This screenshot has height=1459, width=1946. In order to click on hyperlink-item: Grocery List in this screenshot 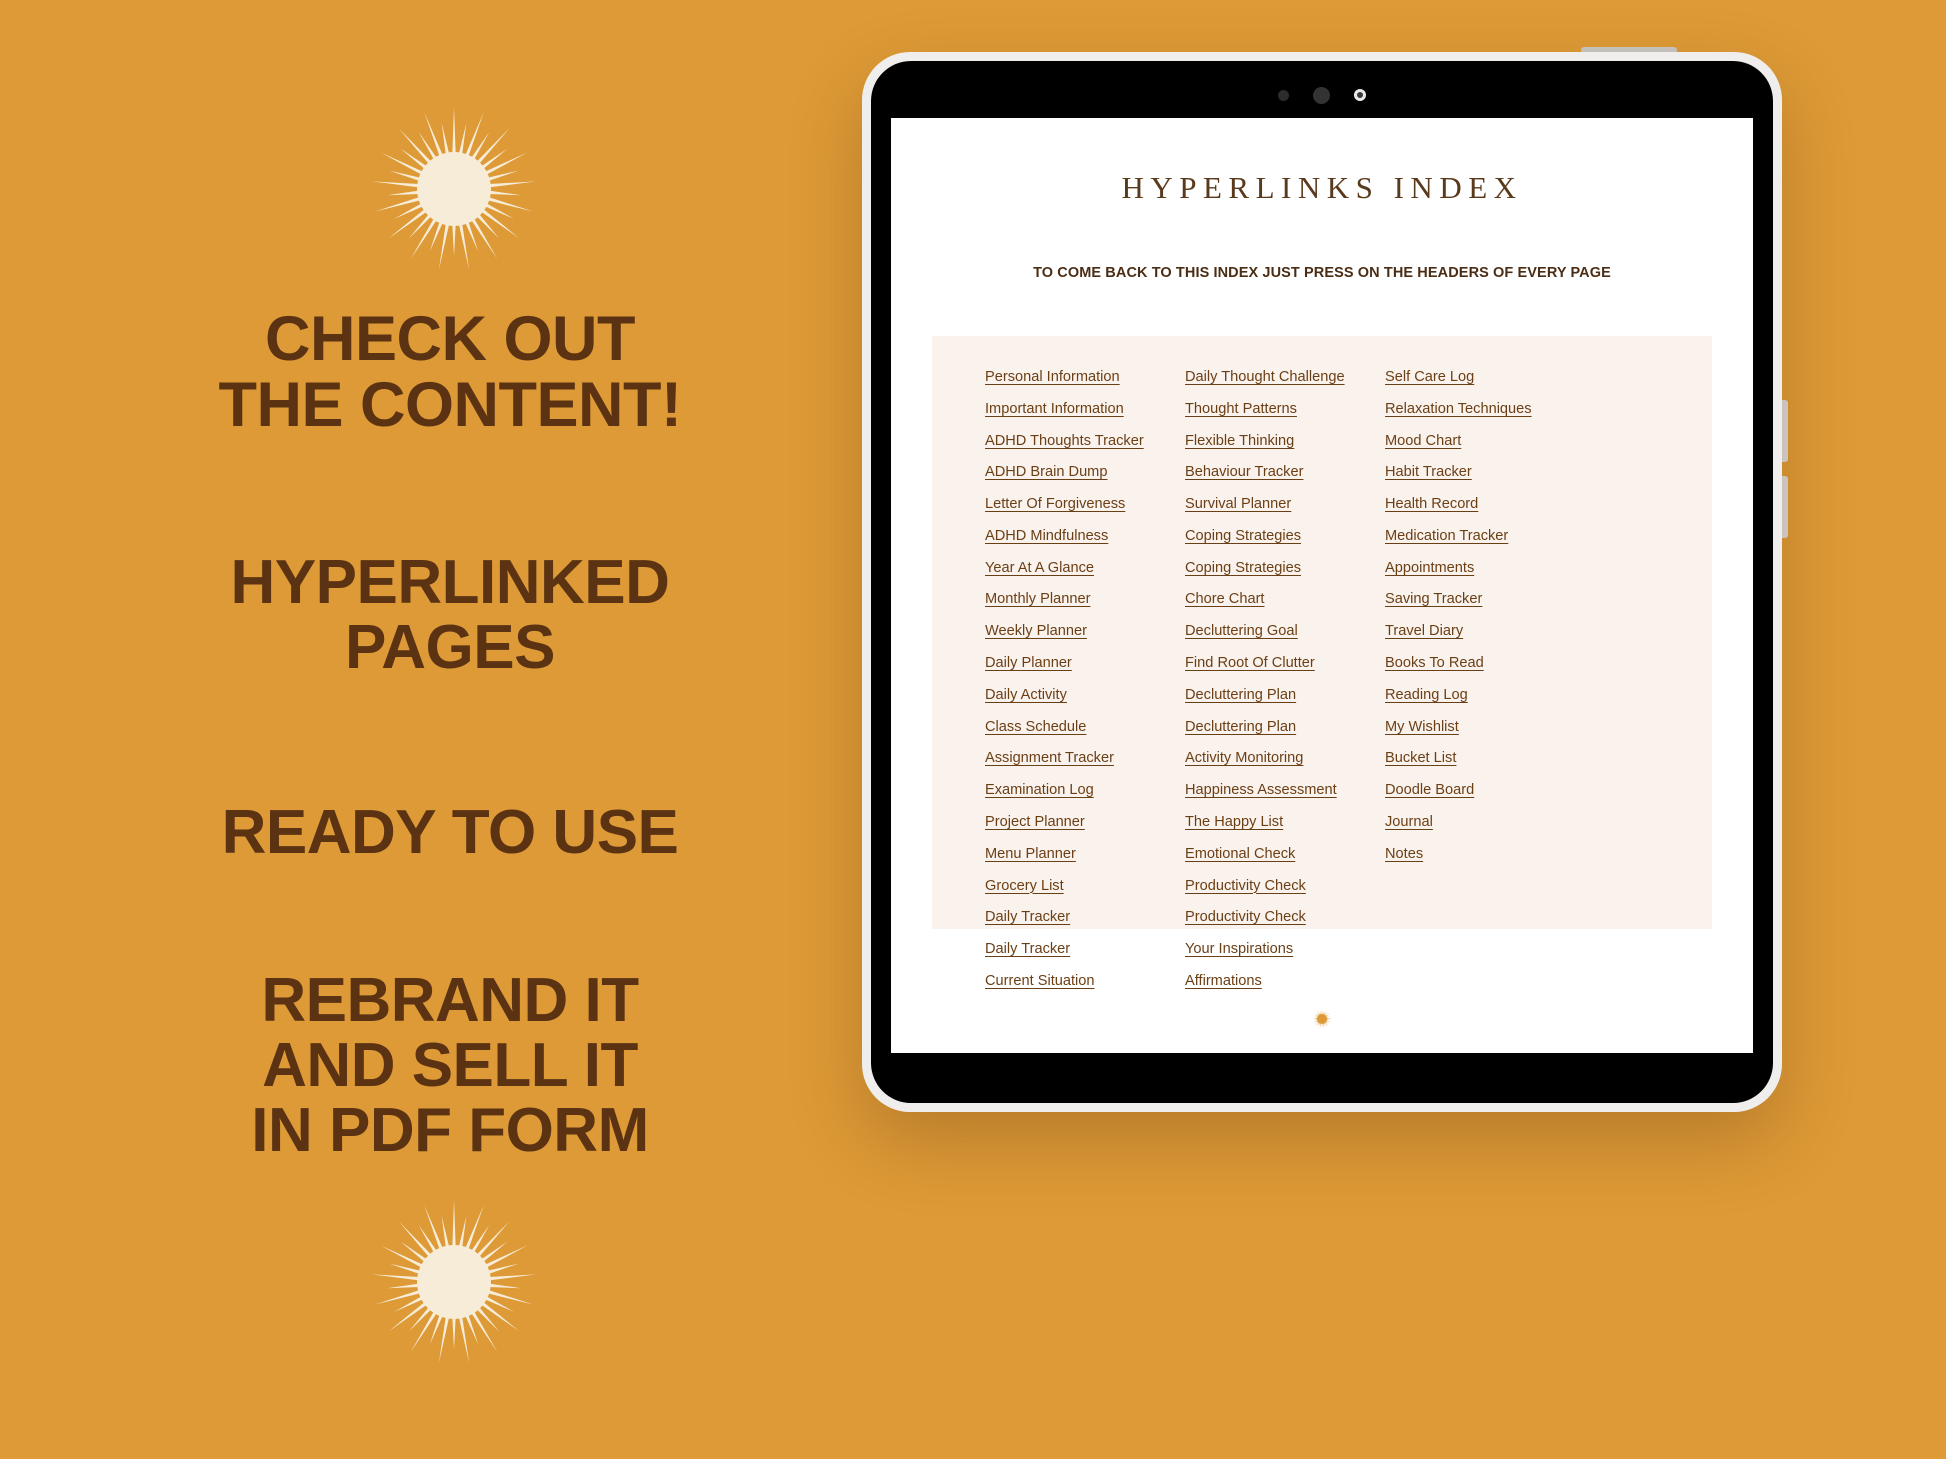, I will do `click(1085, 886)`.